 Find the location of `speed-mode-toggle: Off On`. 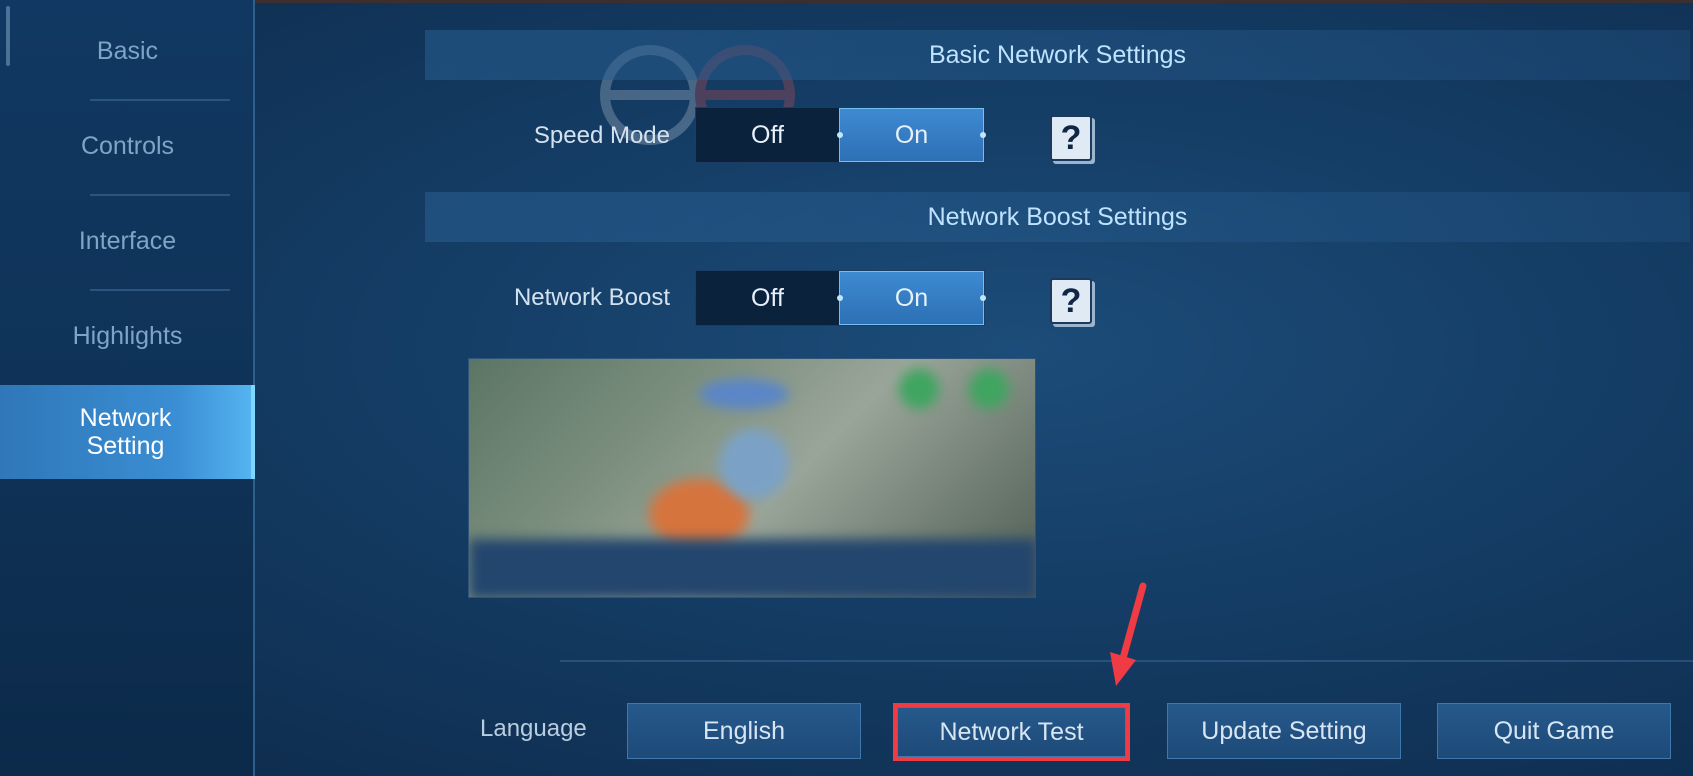

speed-mode-toggle: Off On is located at coordinates (840, 135).